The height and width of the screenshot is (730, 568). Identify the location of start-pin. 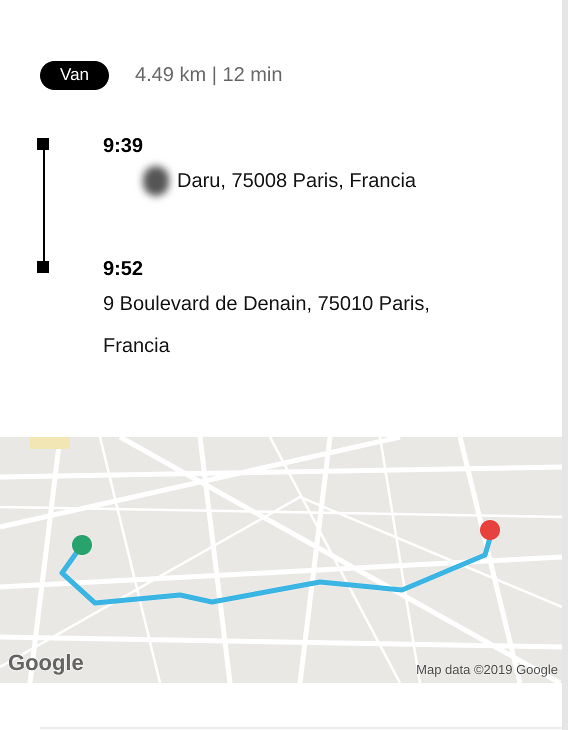
(82, 545).